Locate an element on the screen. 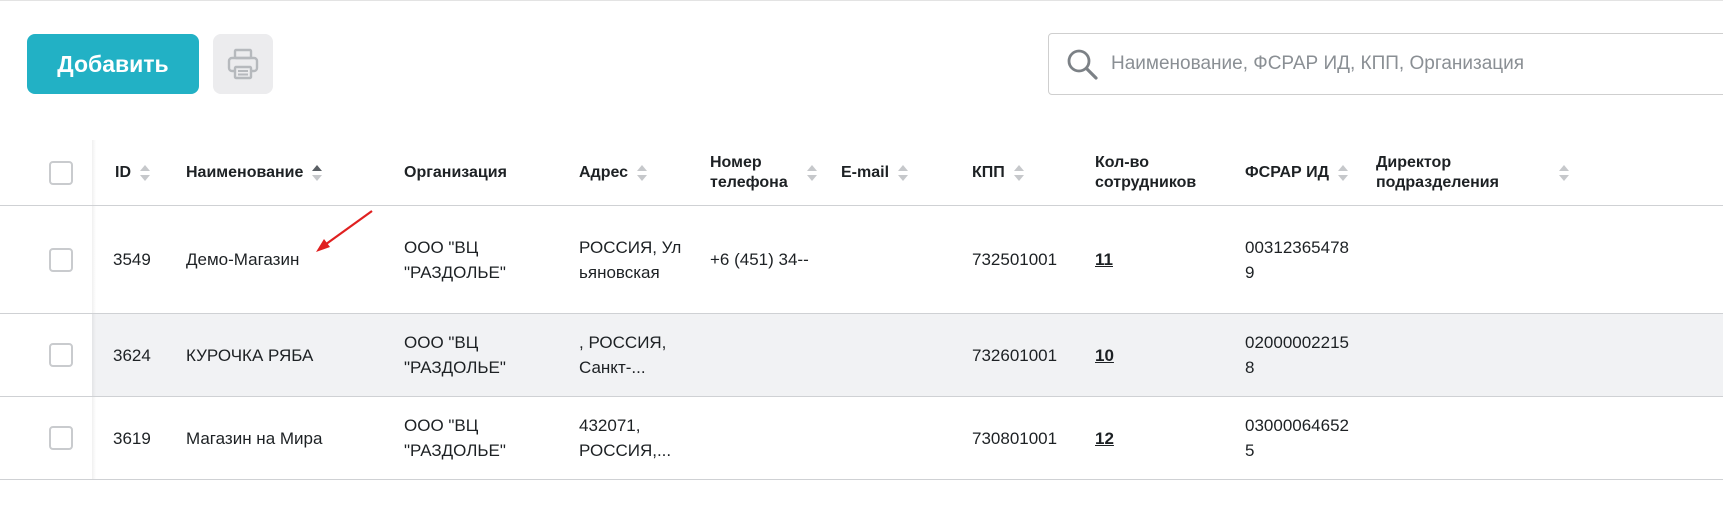  column-header-fsrar: ФСРАР ИД is located at coordinates (1297, 172).